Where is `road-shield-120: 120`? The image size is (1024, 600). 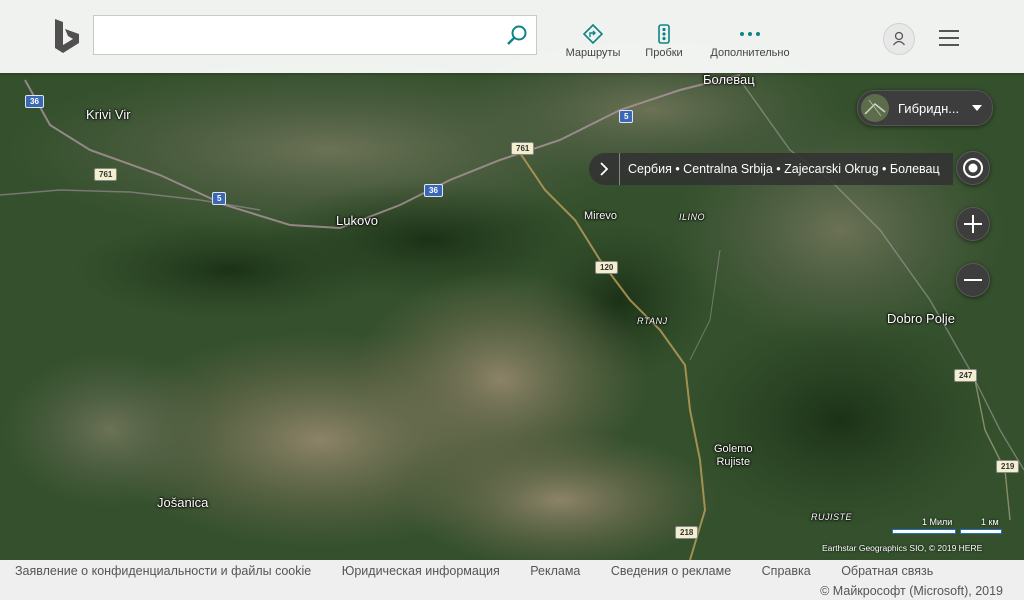 road-shield-120: 120 is located at coordinates (607, 267).